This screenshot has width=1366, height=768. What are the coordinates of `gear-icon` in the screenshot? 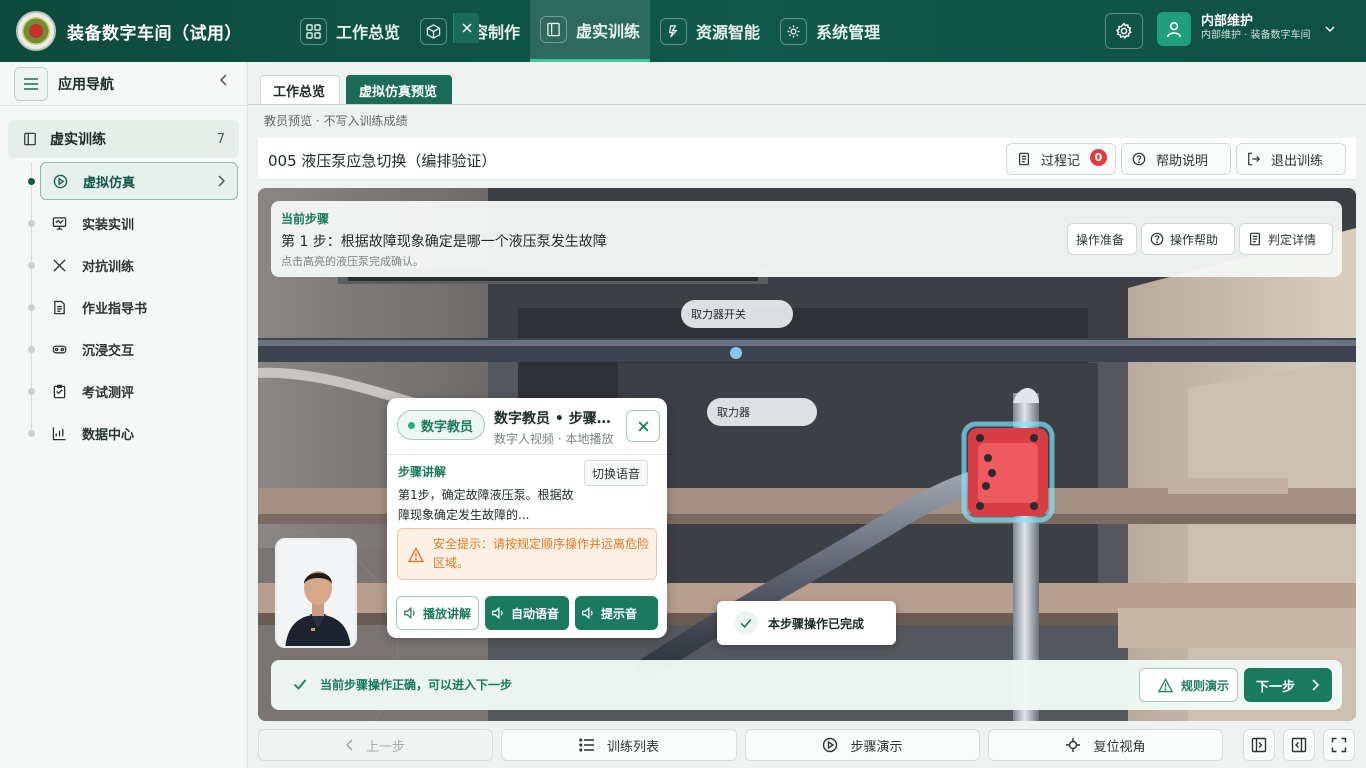 It's located at (794, 31).